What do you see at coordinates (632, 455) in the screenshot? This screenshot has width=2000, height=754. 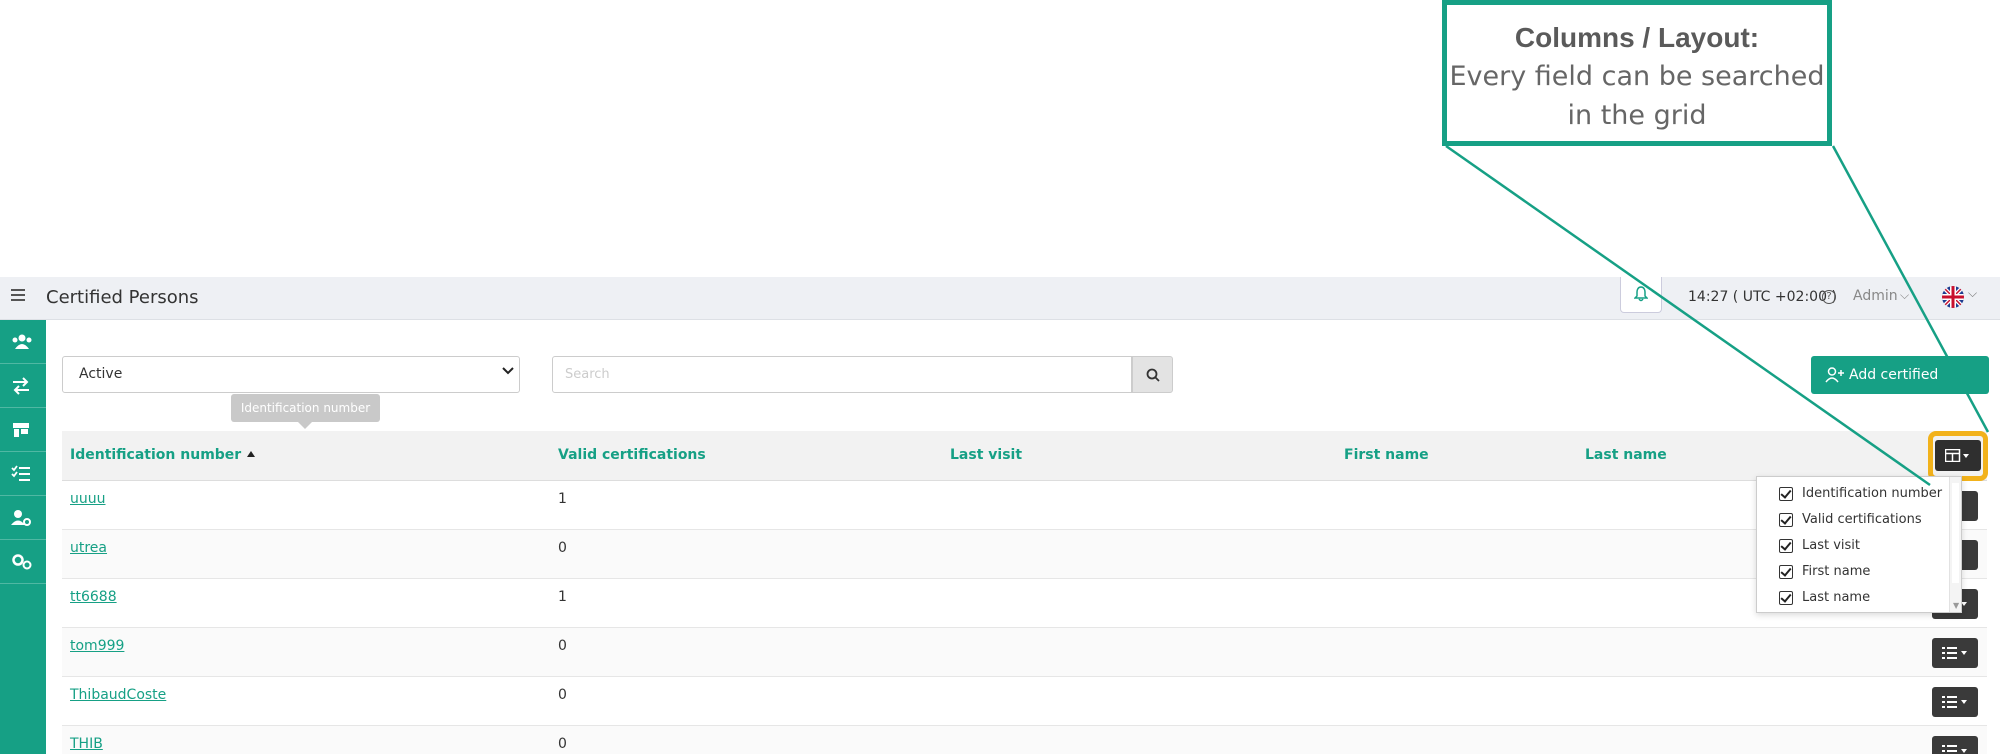 I see `column-header-valid-certifications: Valid certifications` at bounding box center [632, 455].